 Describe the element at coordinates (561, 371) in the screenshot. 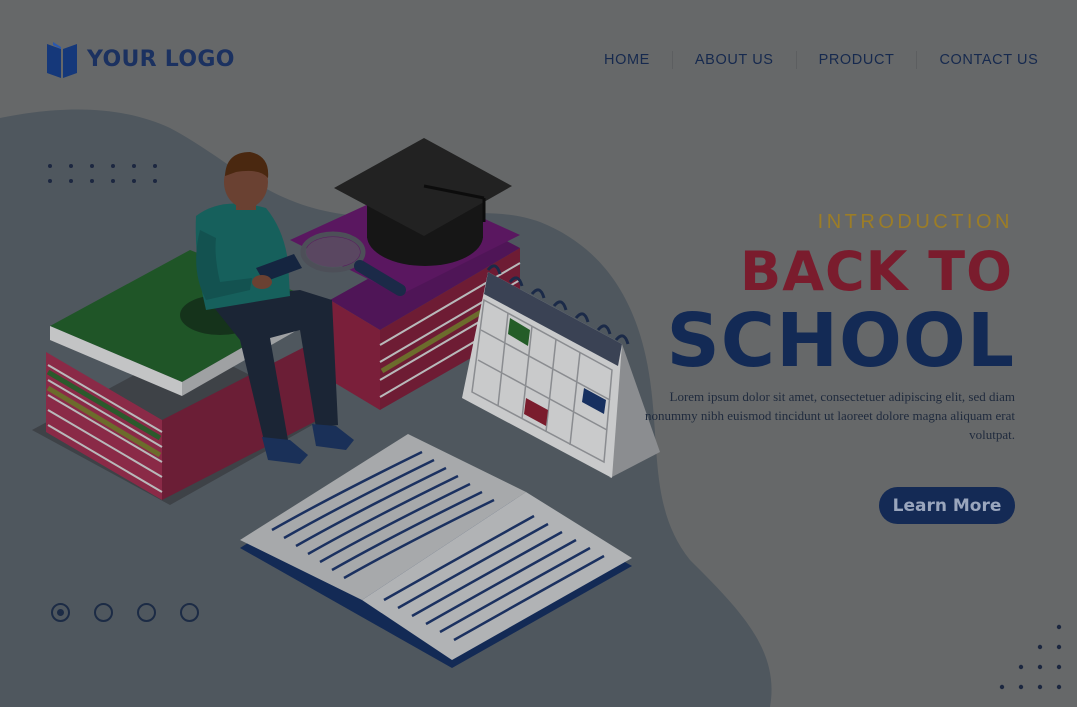

I see `desk-calendar` at that location.